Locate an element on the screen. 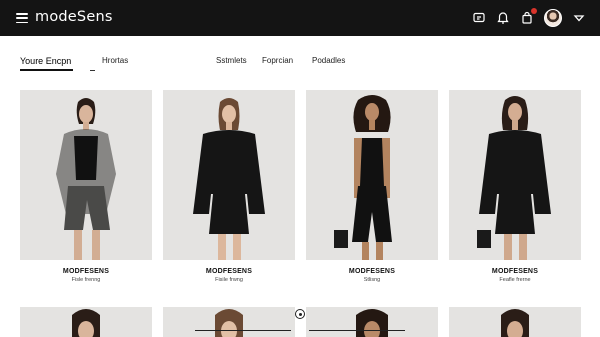 This screenshot has width=600, height=337. tab-foprcian: Foprcian is located at coordinates (277, 60).